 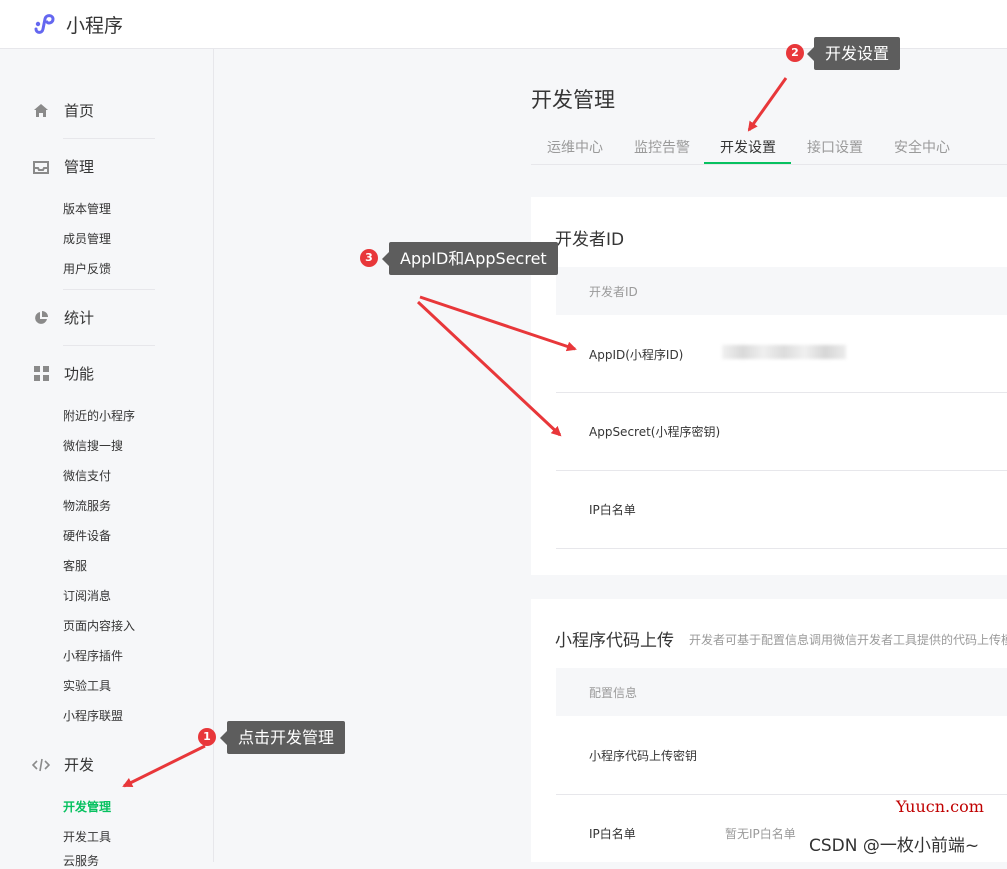 What do you see at coordinates (99, 415) in the screenshot?
I see `sidebar-item-nearby-mini-programs: 附近的小程序` at bounding box center [99, 415].